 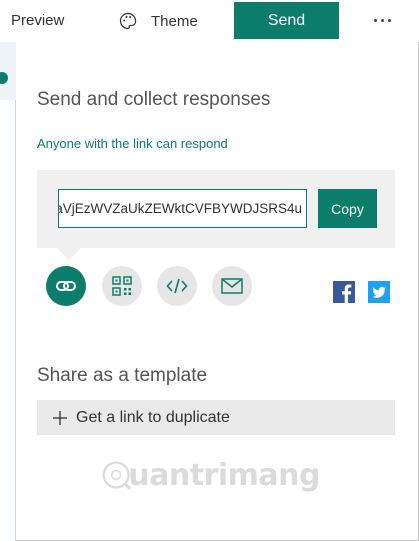 I want to click on watermark-text: uantrimang, so click(x=224, y=475).